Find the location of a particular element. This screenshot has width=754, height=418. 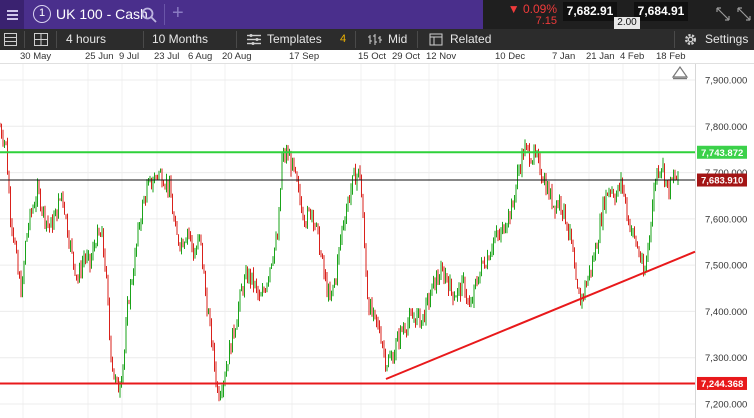

window-controls is located at coordinates (733, 14).